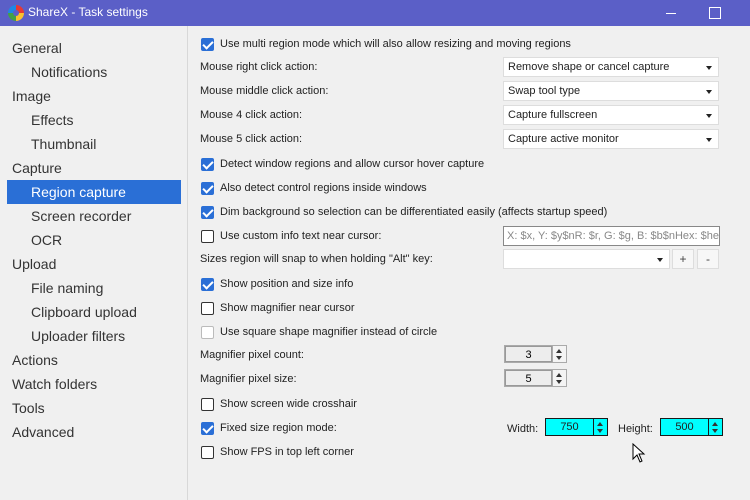 This screenshot has width=750, height=500. Describe the element at coordinates (269, 428) in the screenshot. I see `fixed-size-option: Fixed size region mode:` at that location.